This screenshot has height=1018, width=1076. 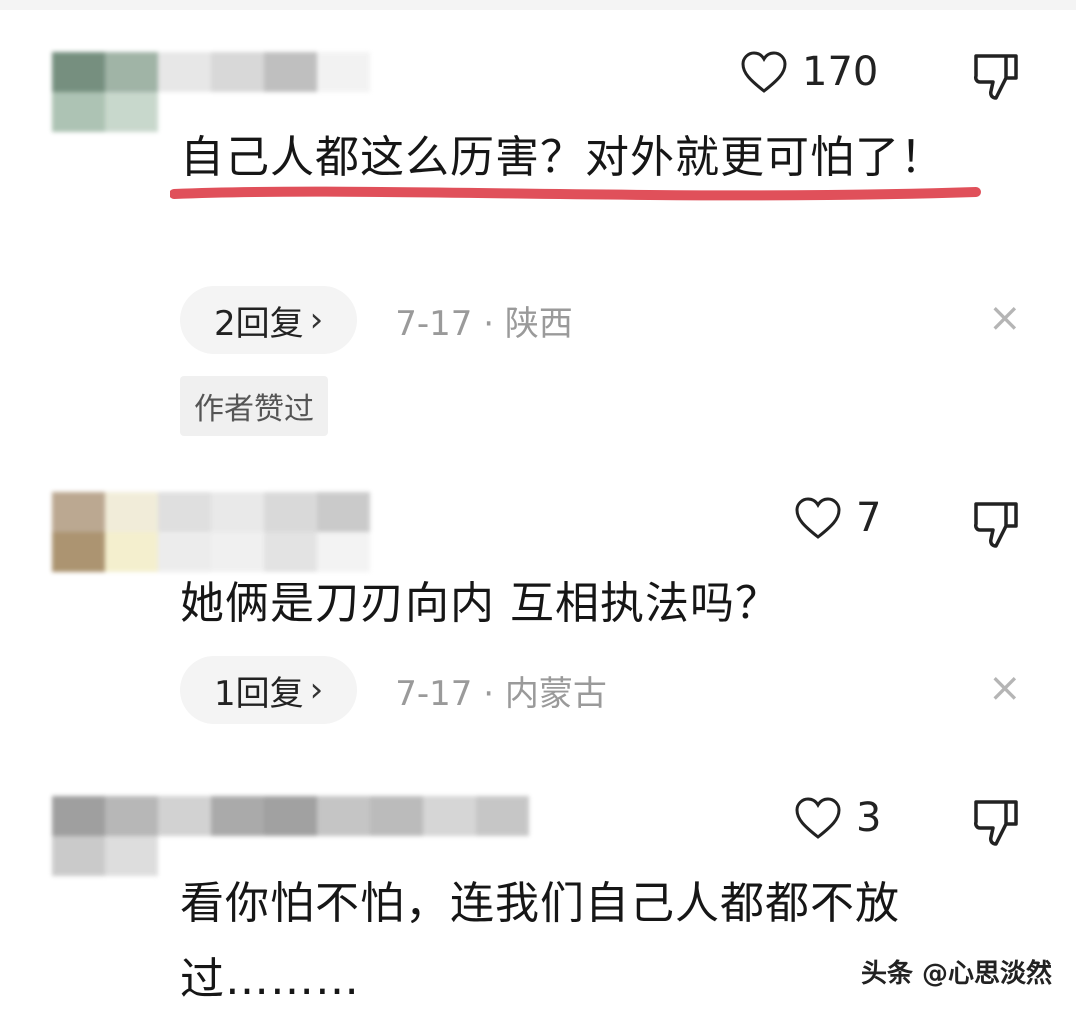 I want to click on like-button: 3, so click(x=837, y=818).